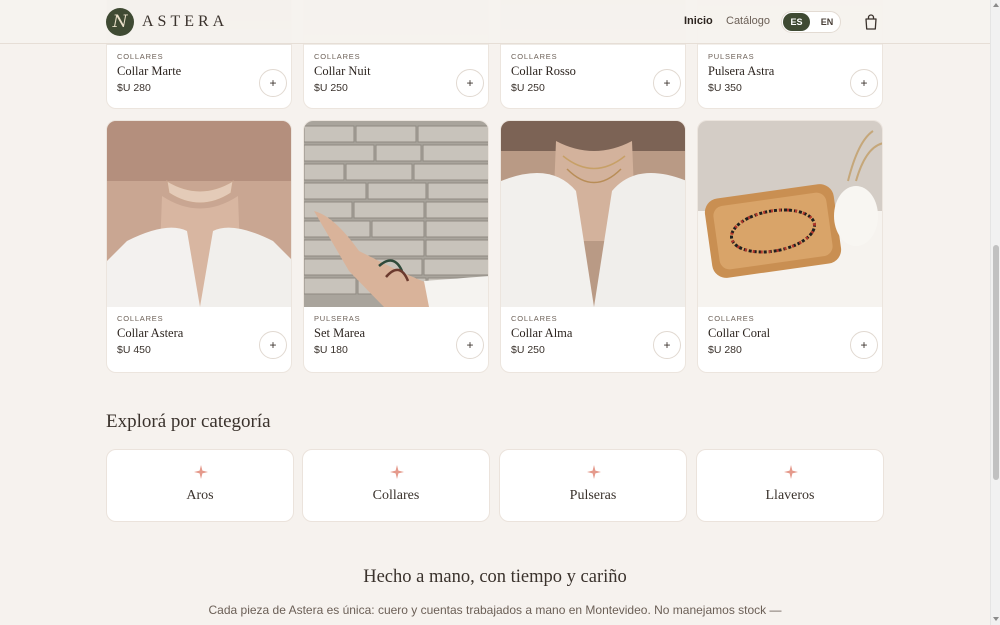  Describe the element at coordinates (871, 22) in the screenshot. I see `shopping-bag-icon` at that location.